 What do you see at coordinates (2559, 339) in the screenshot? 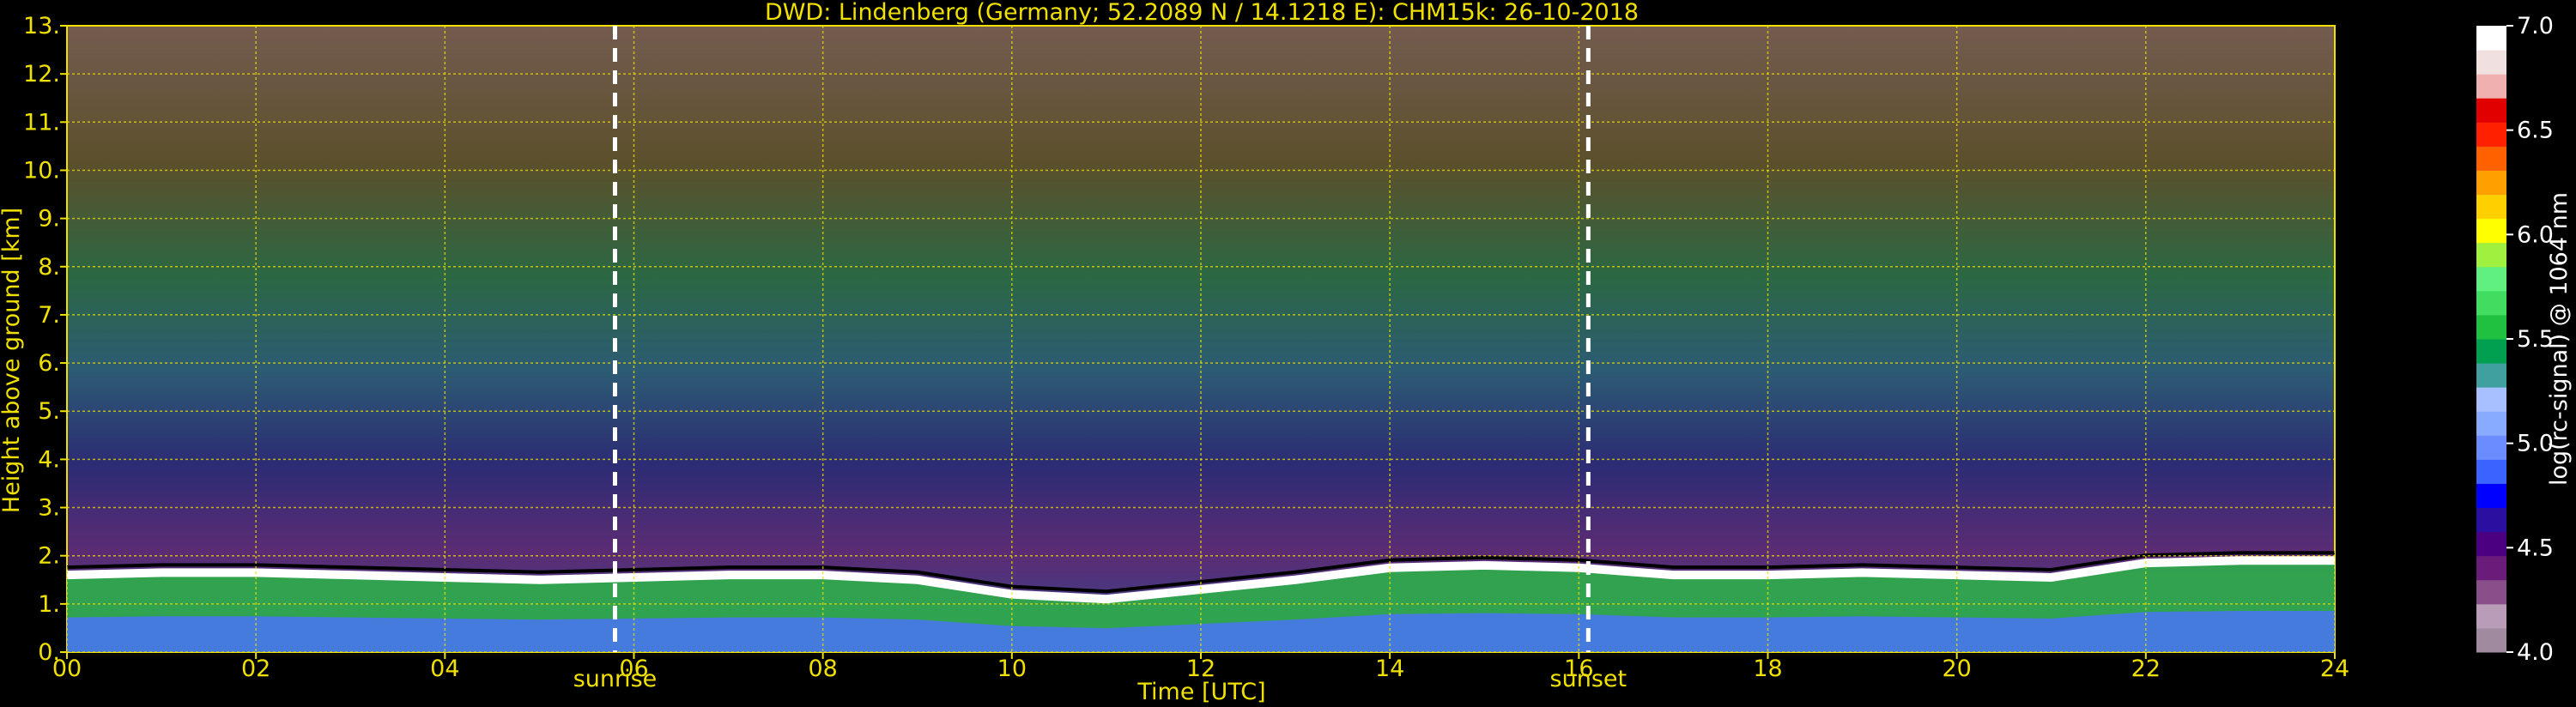
I see `colorbar-label: log(rc-signal) @ 1064 nm` at bounding box center [2559, 339].